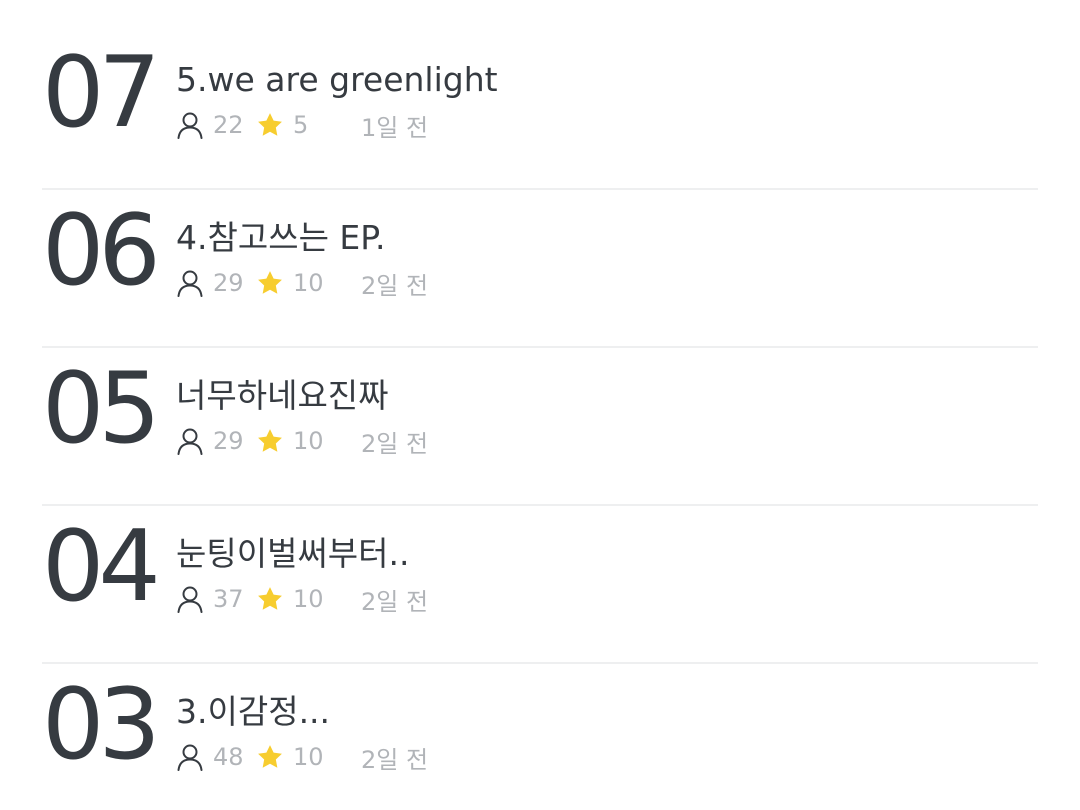 The height and width of the screenshot is (810, 1080). What do you see at coordinates (101, 725) in the screenshot?
I see `episode-number: 03` at bounding box center [101, 725].